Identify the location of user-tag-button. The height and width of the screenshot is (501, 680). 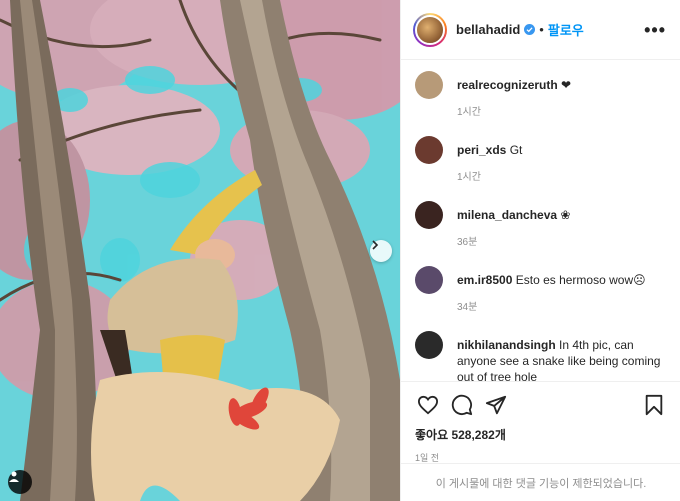
(20, 482).